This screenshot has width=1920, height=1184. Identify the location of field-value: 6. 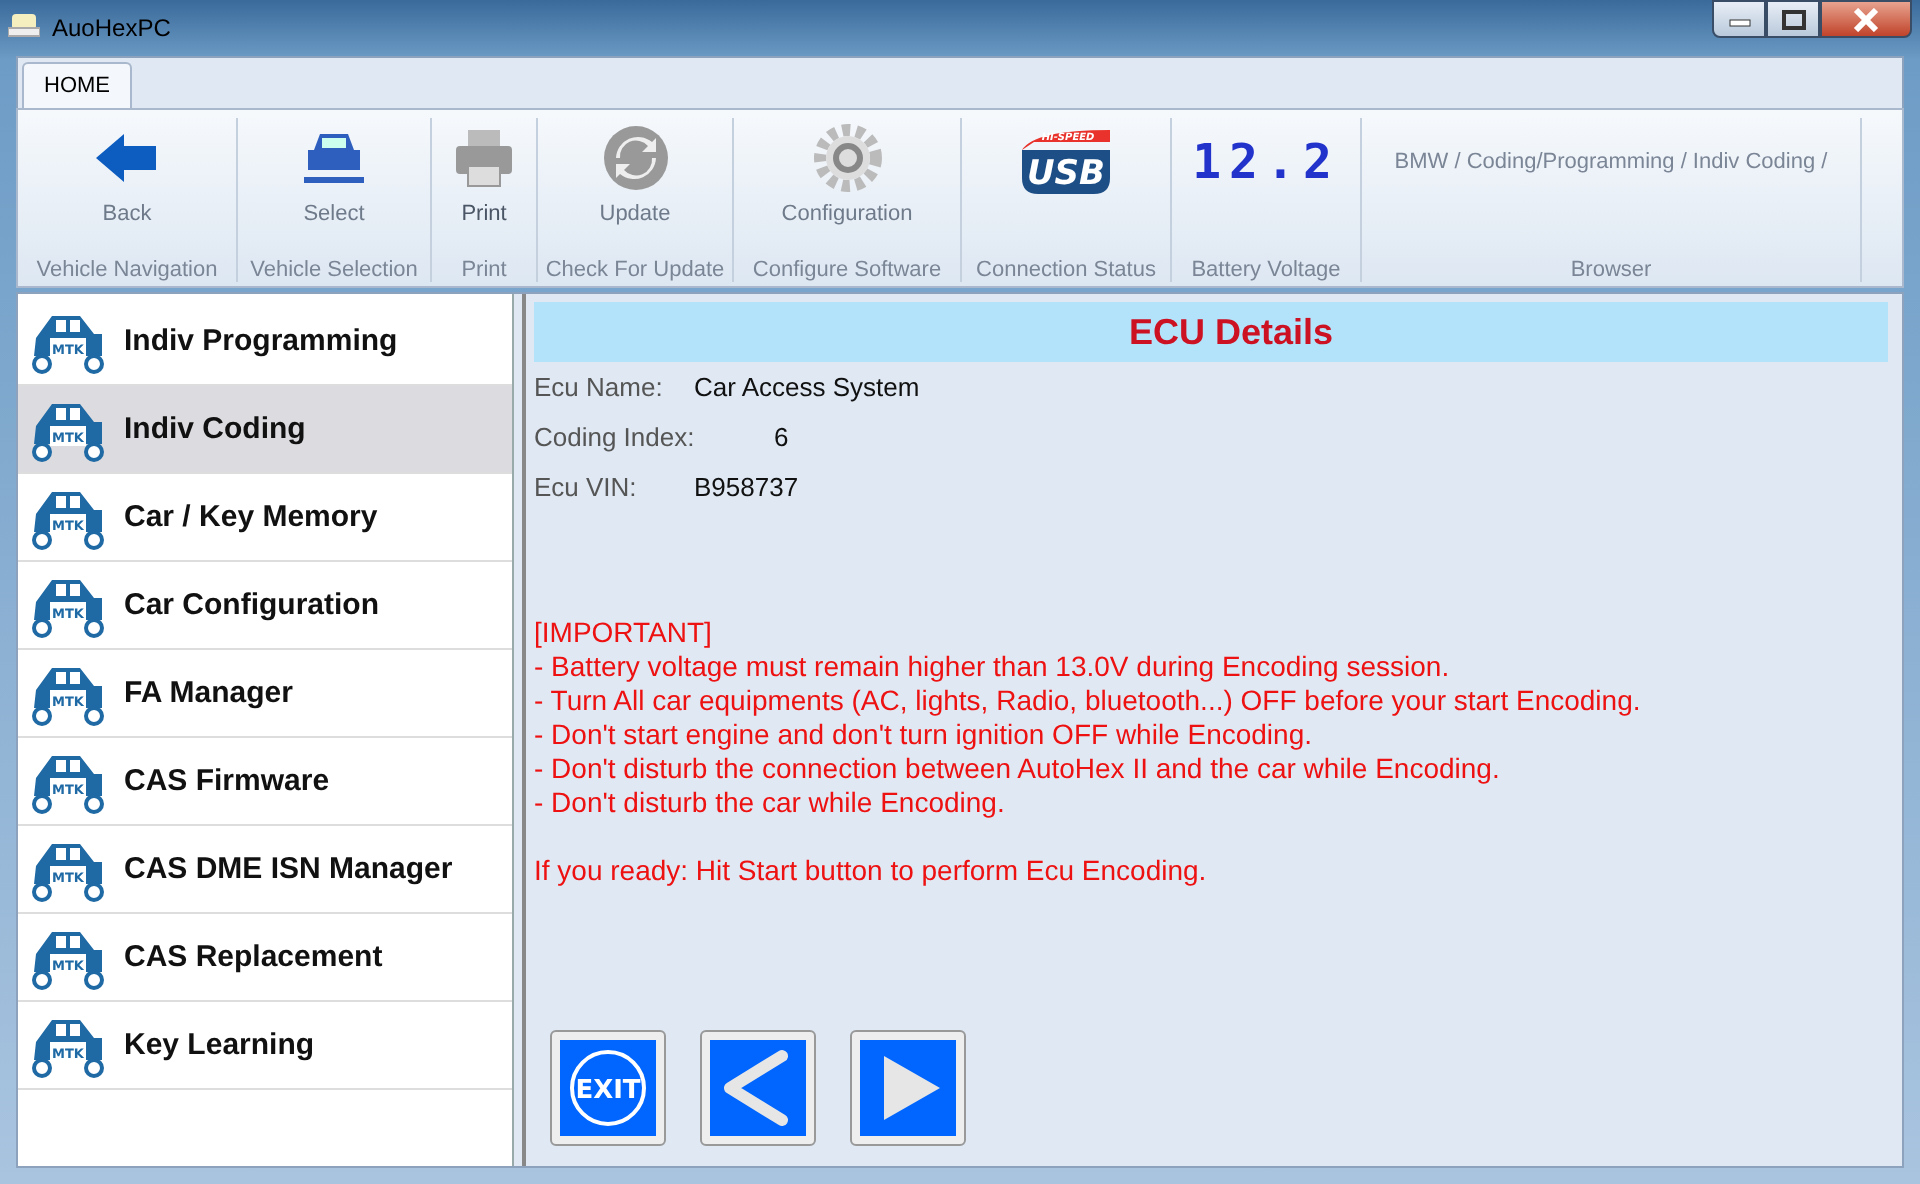
(781, 437).